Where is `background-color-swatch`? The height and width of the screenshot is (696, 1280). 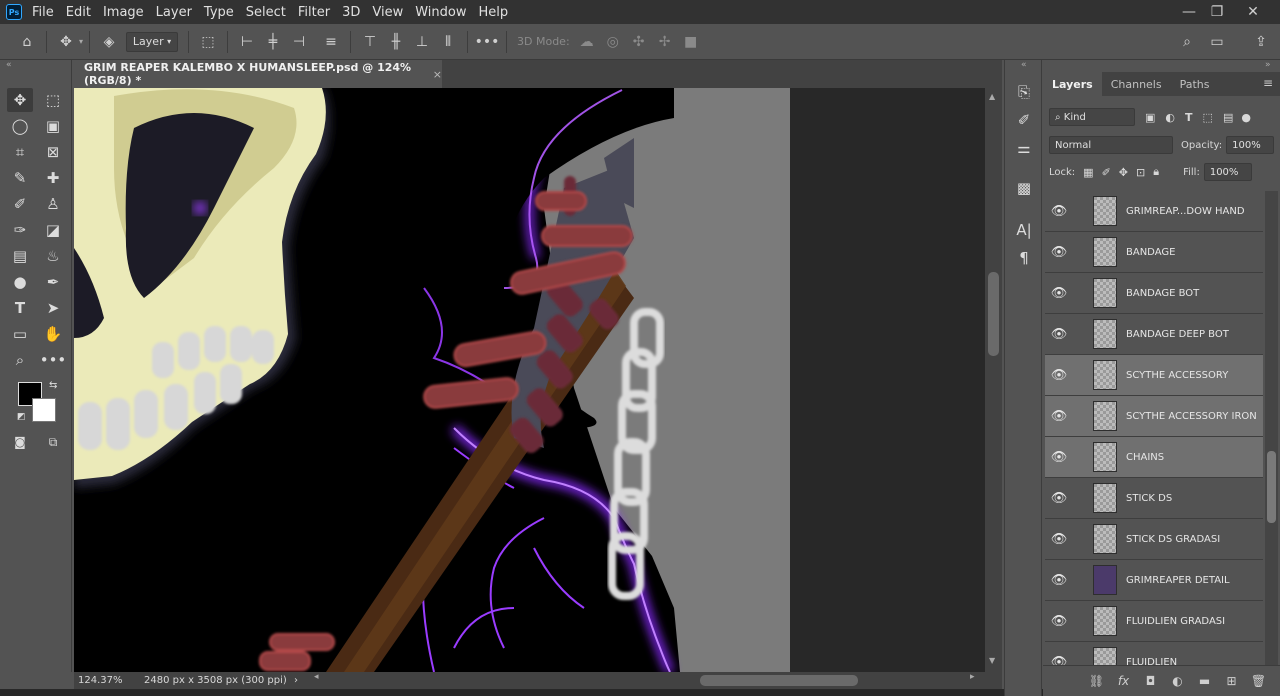
background-color-swatch is located at coordinates (44, 410).